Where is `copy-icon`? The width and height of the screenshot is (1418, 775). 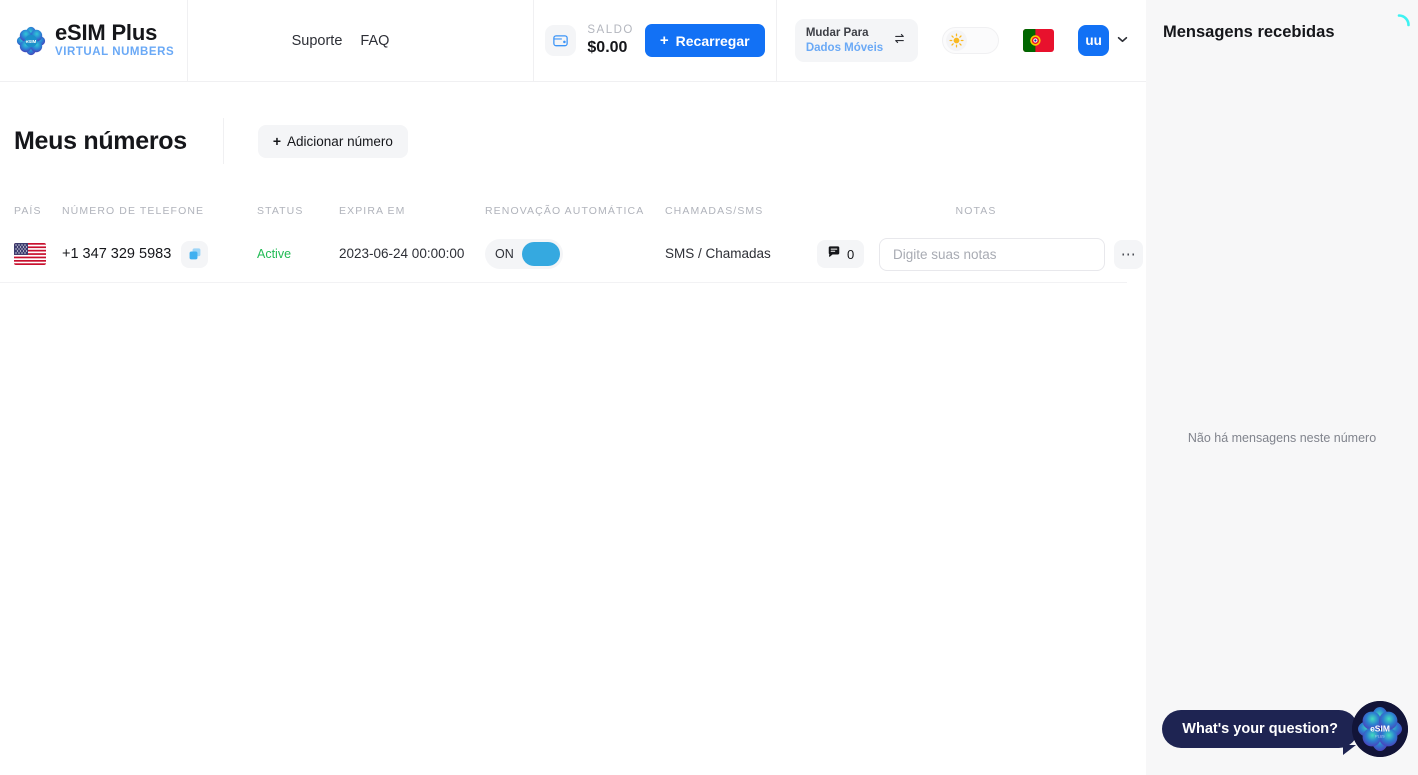 copy-icon is located at coordinates (195, 254).